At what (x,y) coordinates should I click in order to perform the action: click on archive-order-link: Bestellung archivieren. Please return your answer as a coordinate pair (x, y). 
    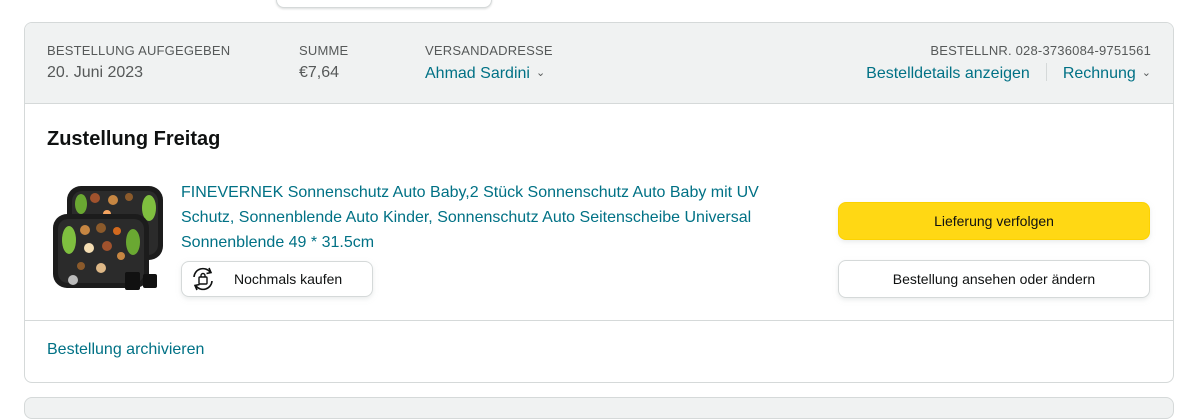
    Looking at the image, I should click on (125, 350).